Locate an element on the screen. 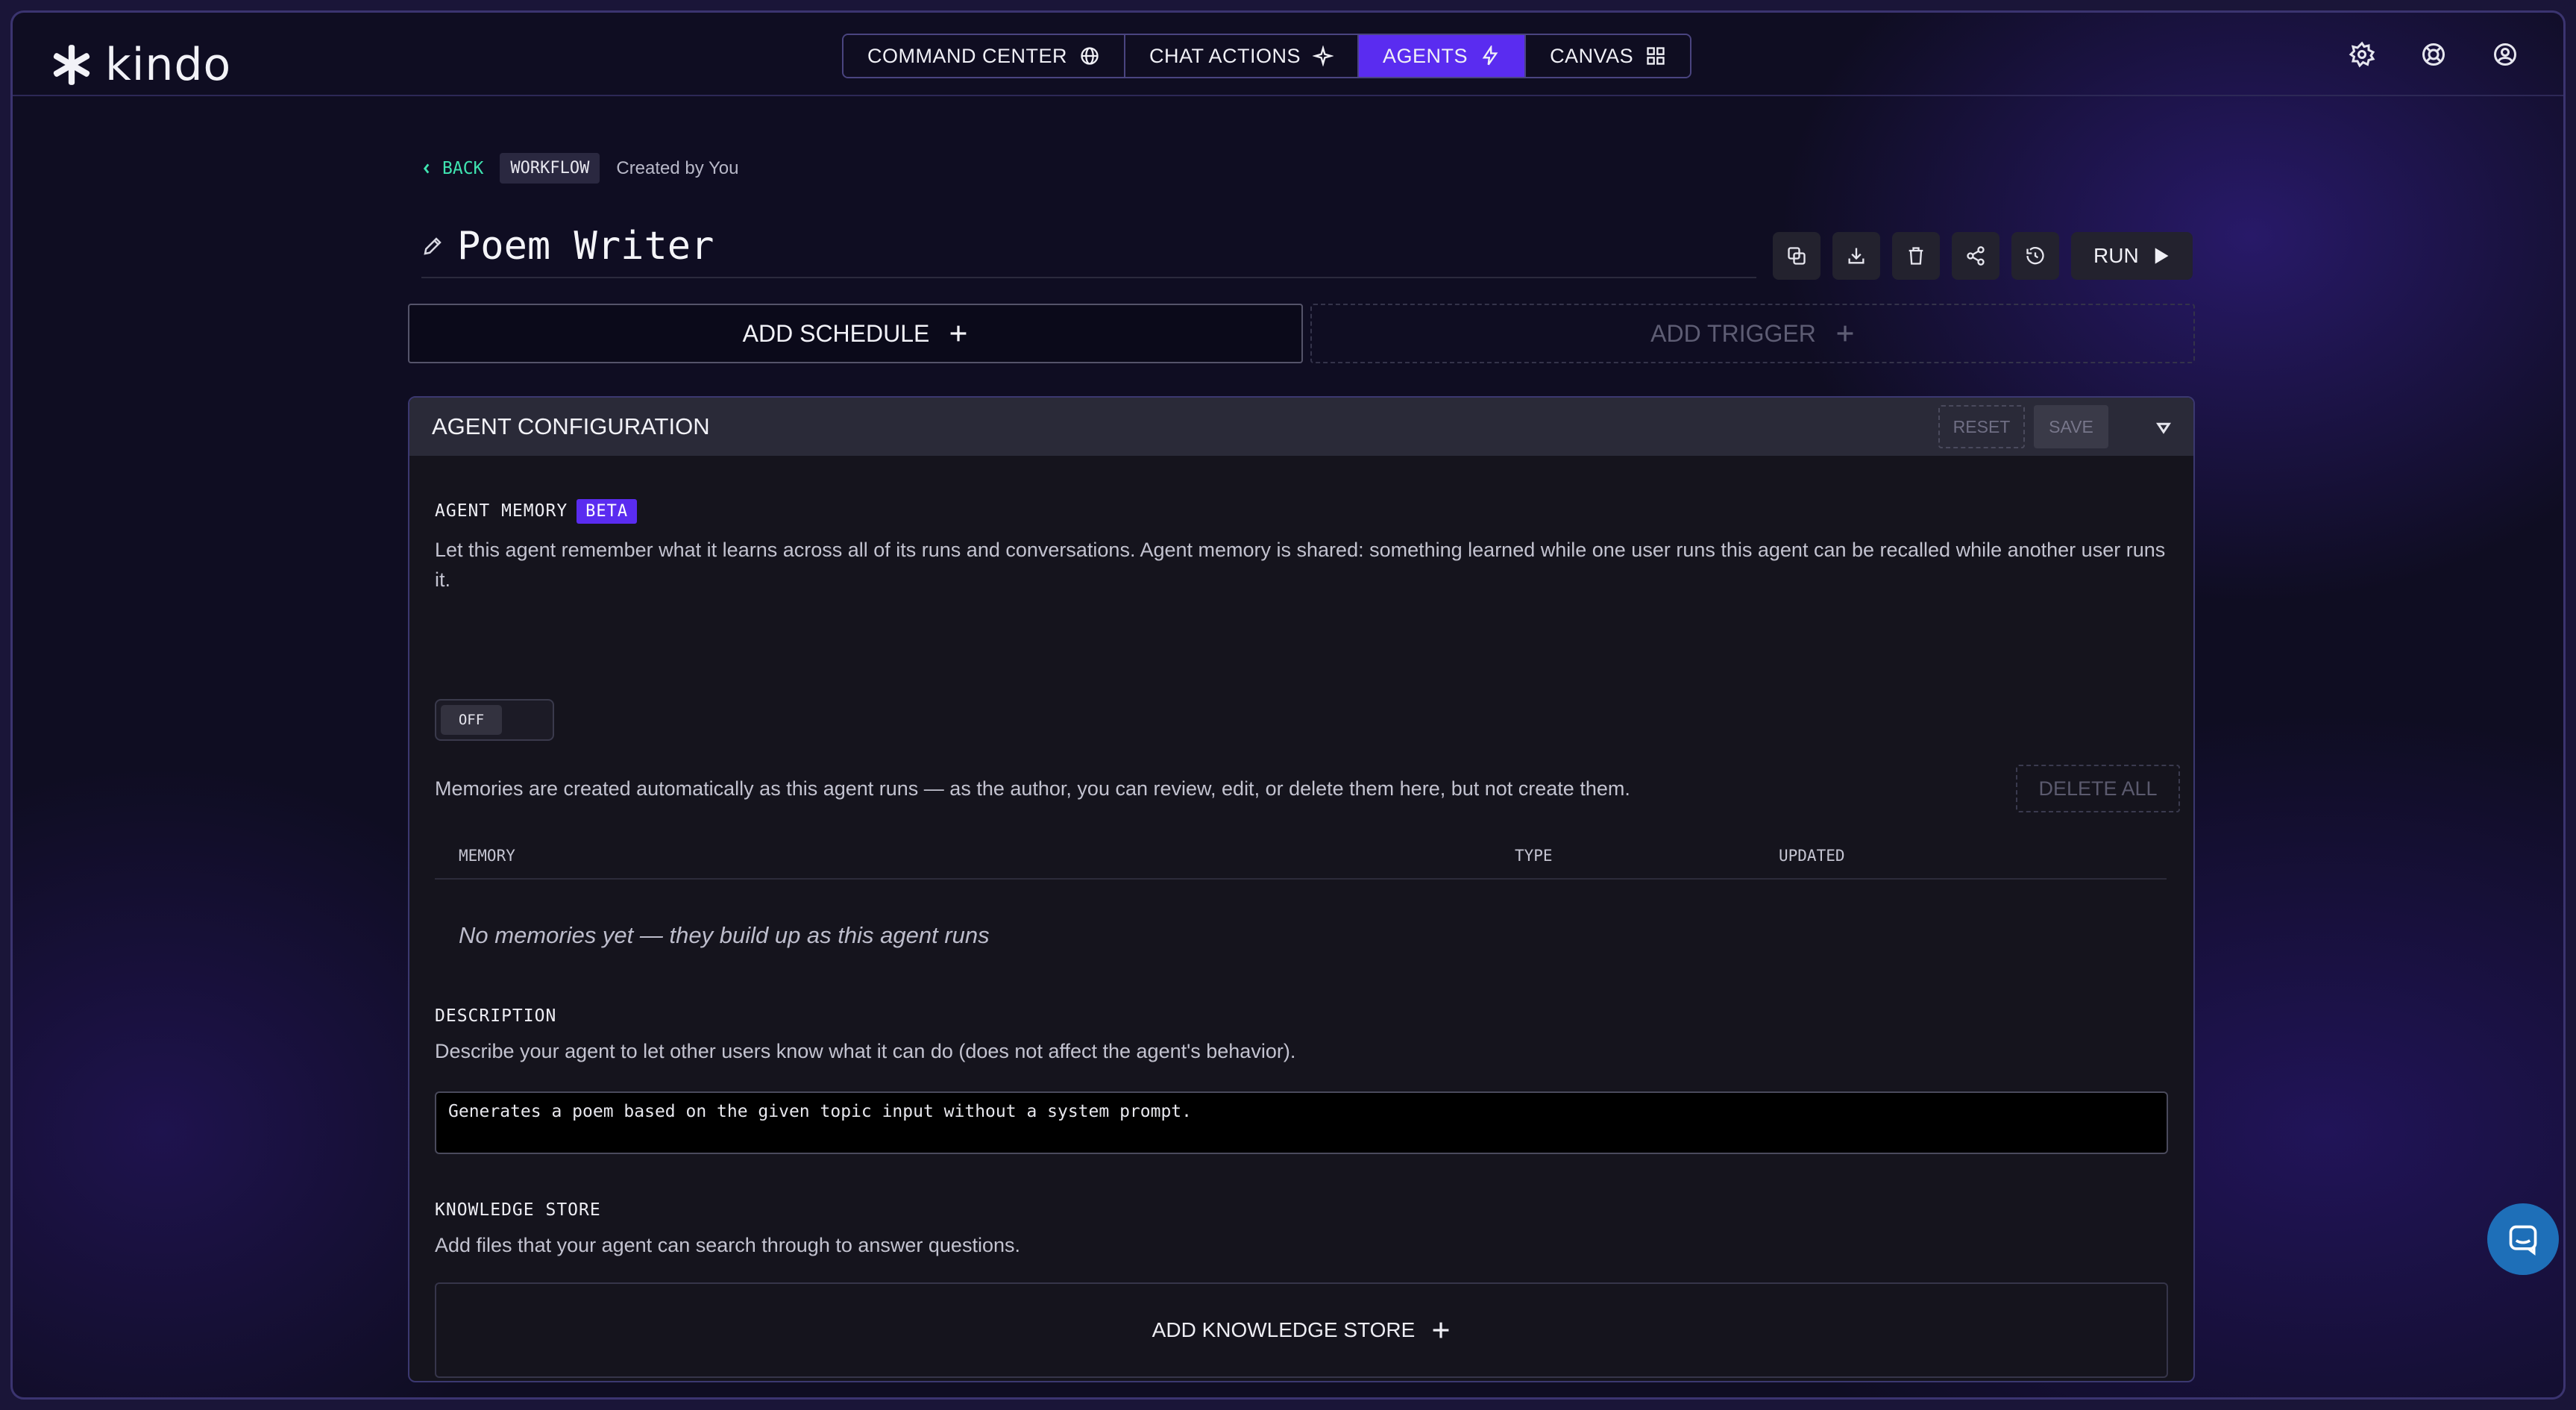 The width and height of the screenshot is (2576, 1410). agent-title: Poem Writer is located at coordinates (586, 246).